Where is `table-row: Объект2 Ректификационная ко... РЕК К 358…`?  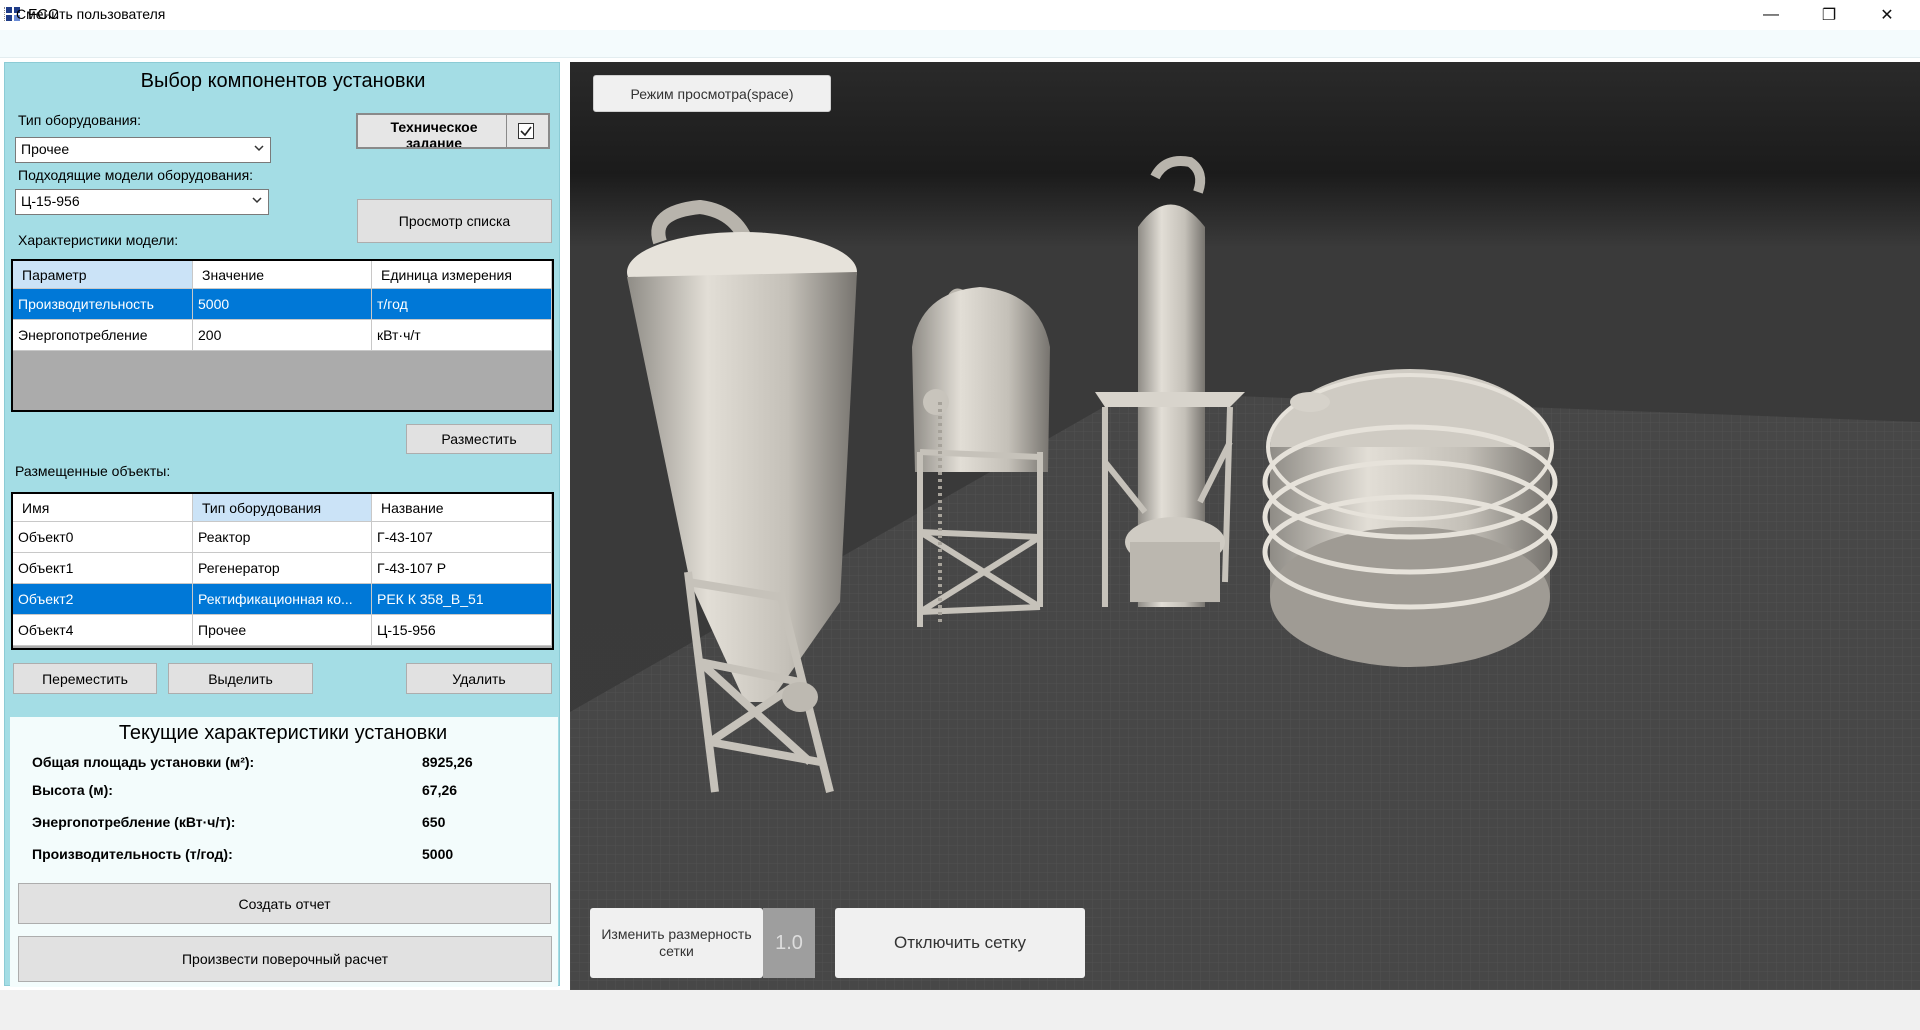
table-row: Объект2 Ректификационная ко... РЕК К 358… is located at coordinates (282, 599).